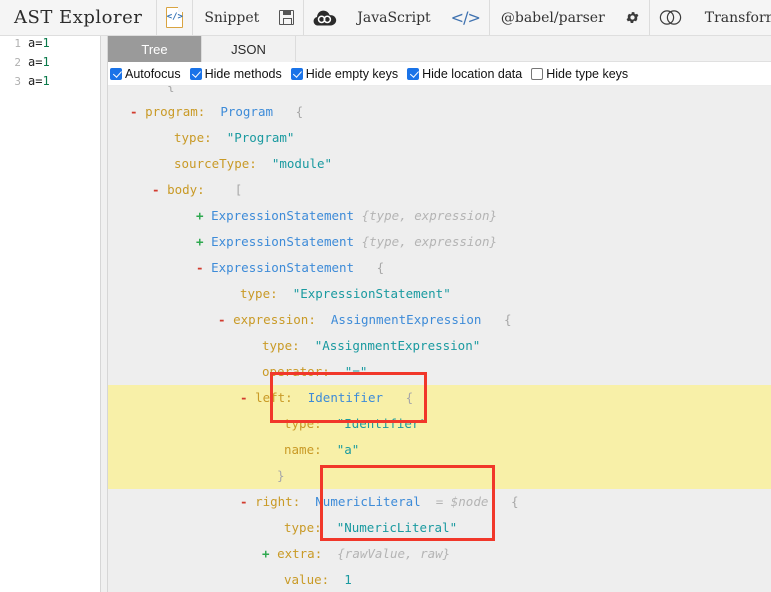 This screenshot has height=592, width=771. Describe the element at coordinates (439, 450) in the screenshot. I see `ast-tree-row: name: "a"` at that location.